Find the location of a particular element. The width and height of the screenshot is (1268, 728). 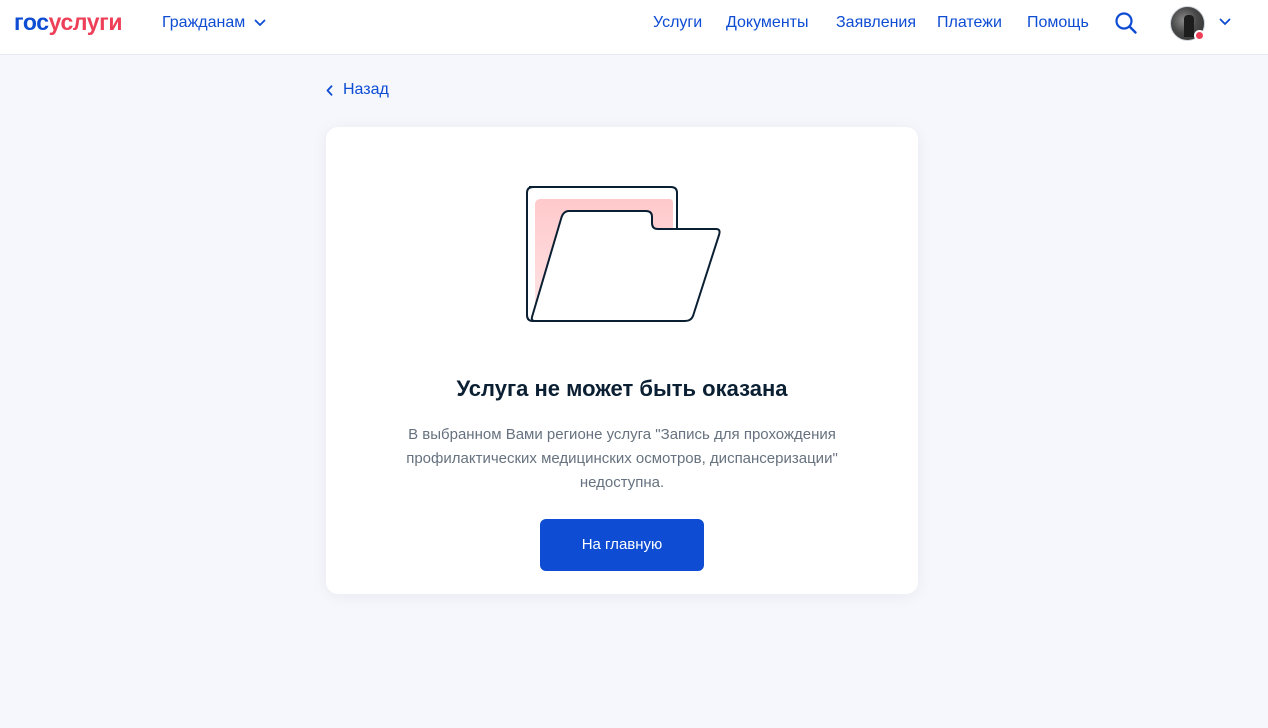

nav-item-help: Помощь is located at coordinates (1058, 23).